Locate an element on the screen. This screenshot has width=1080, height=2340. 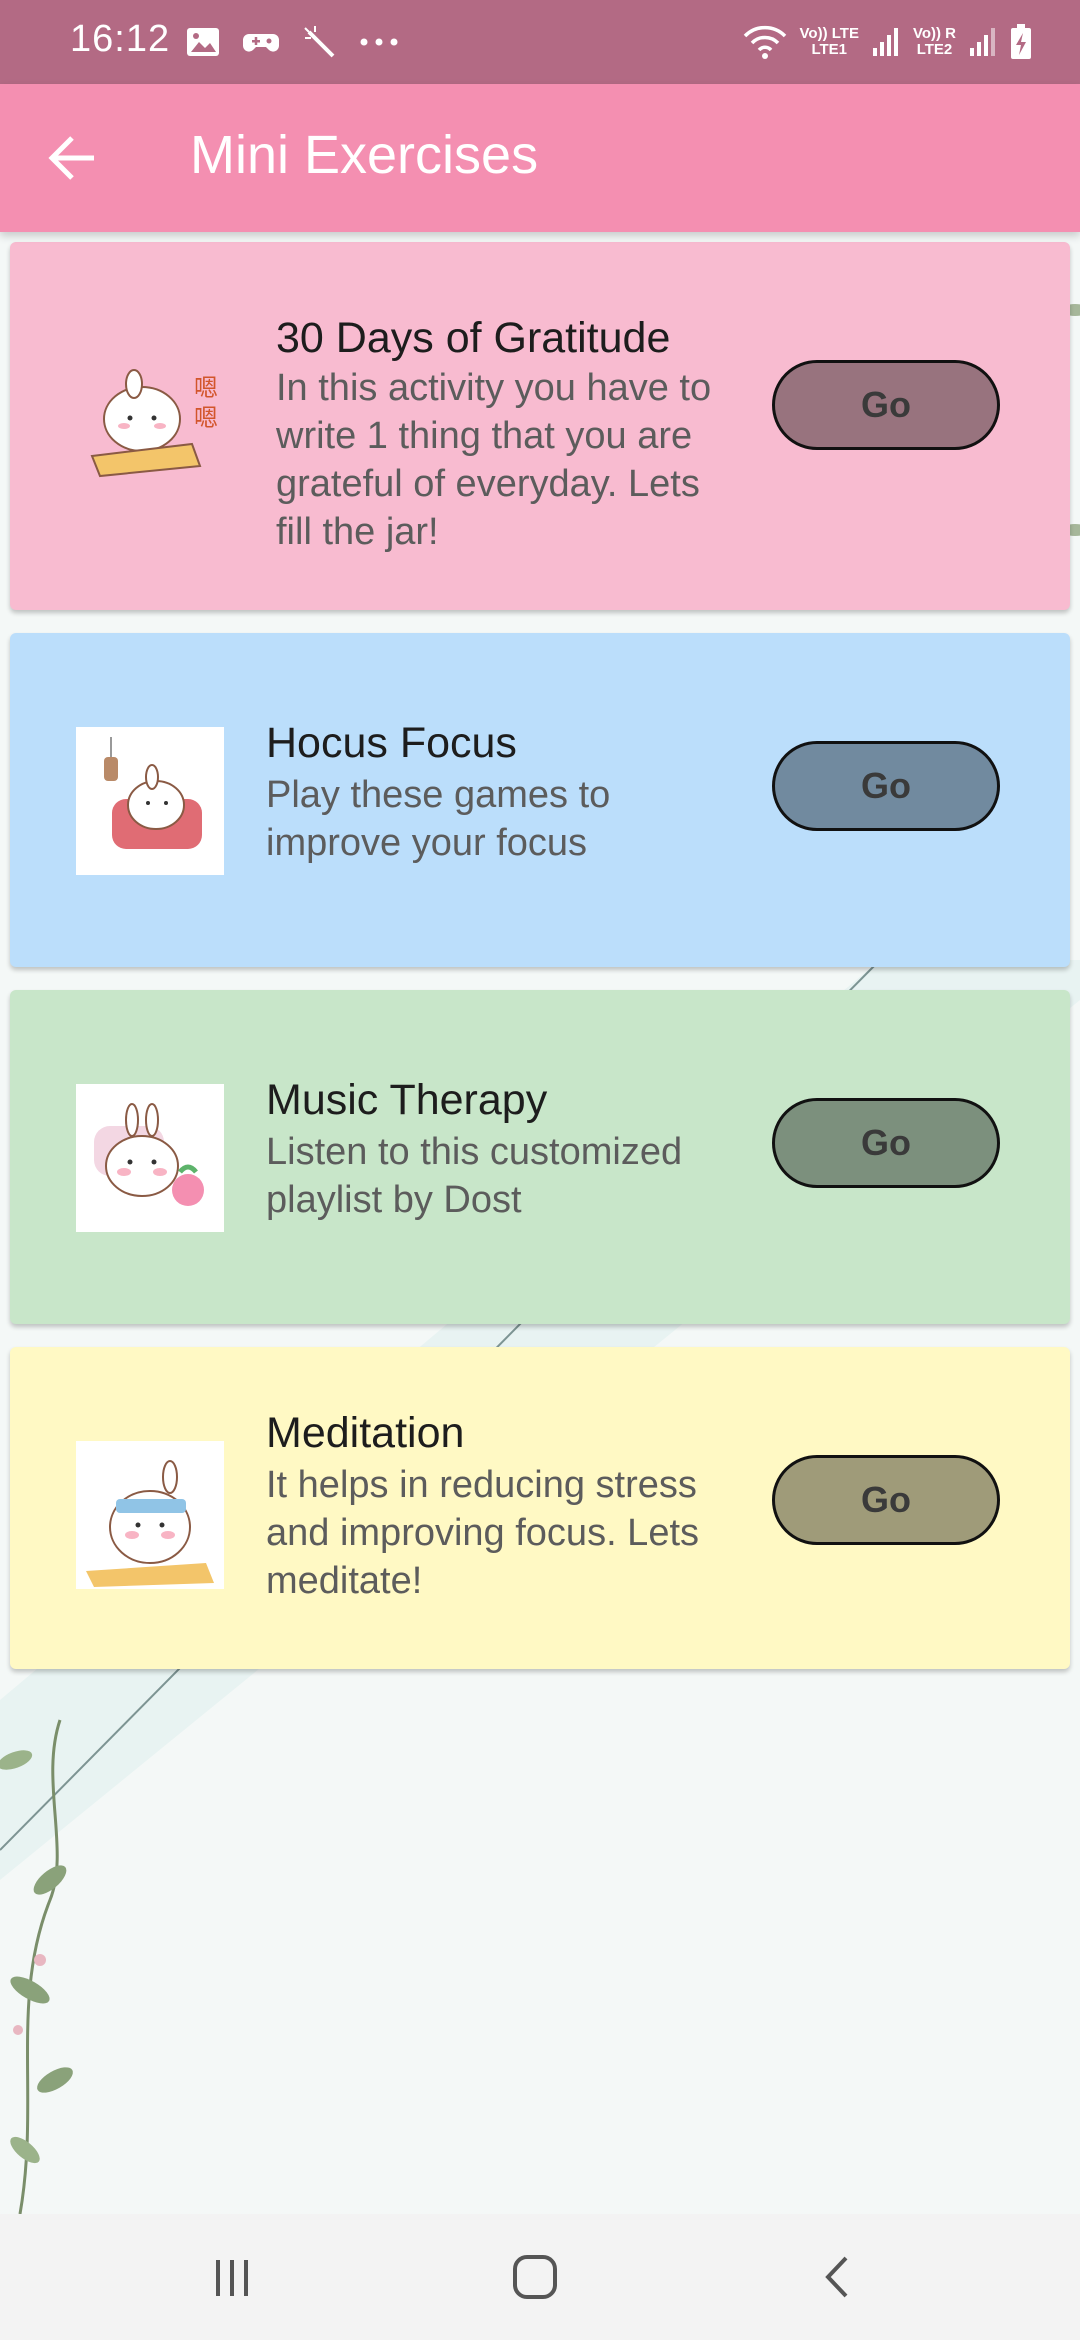
sim1-label: Vo)) LTE LTE1 is located at coordinates (829, 42).